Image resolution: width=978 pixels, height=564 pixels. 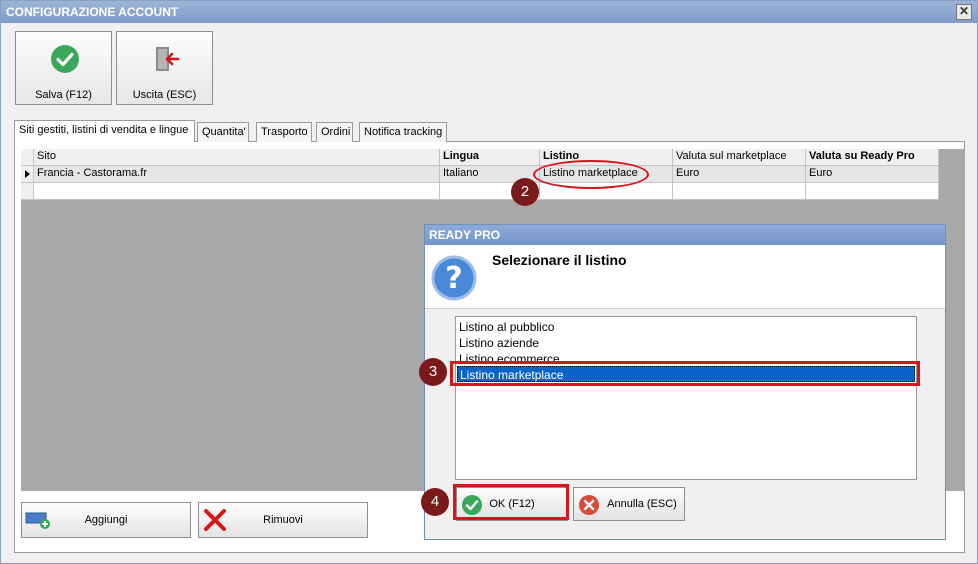 I want to click on step-badge-3: 3, so click(x=433, y=372).